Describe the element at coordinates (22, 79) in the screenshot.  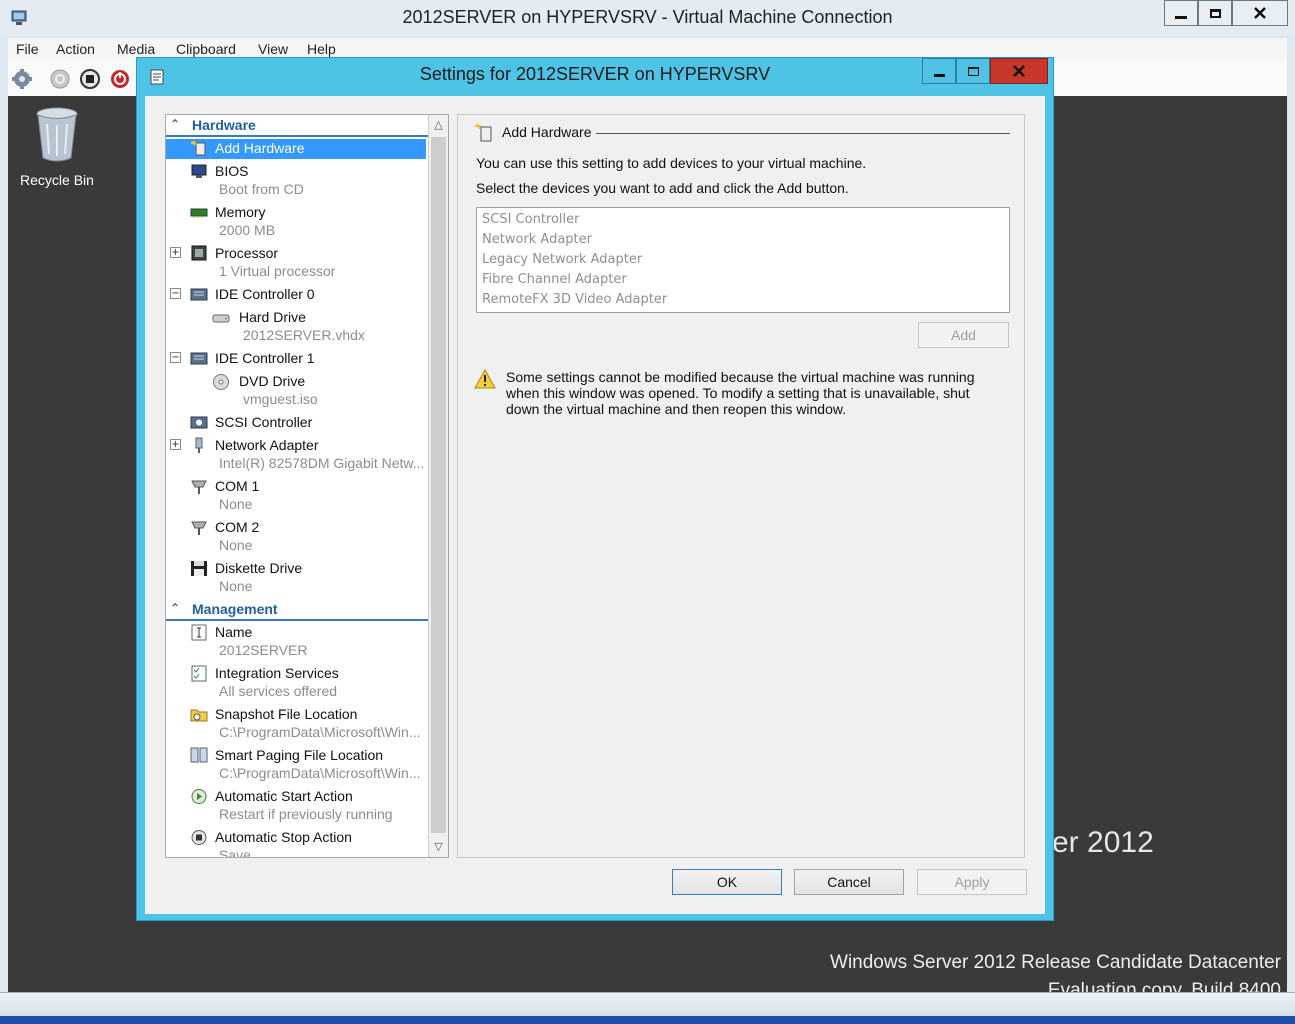
I see `ctrl-alt-del-icon` at that location.